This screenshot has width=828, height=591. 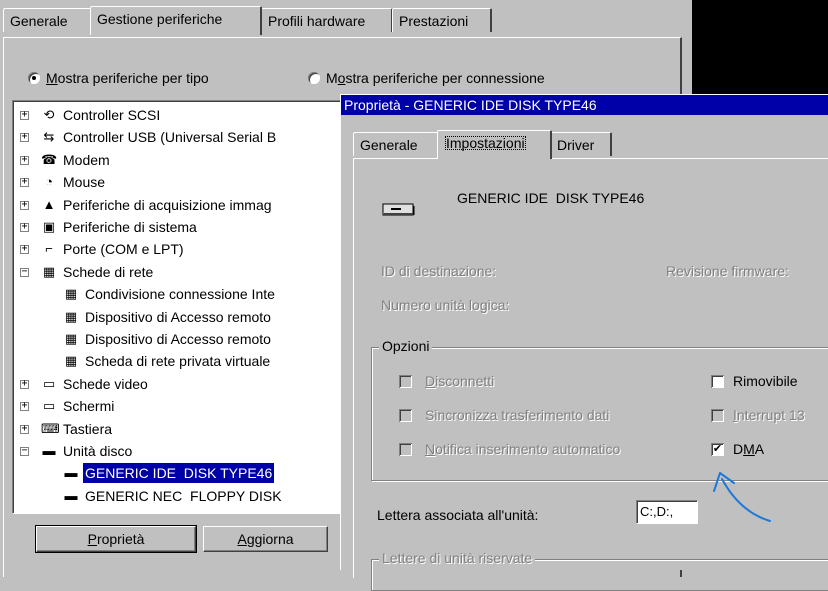 I want to click on tab-prestazioni: Prestazioni, so click(x=442, y=20).